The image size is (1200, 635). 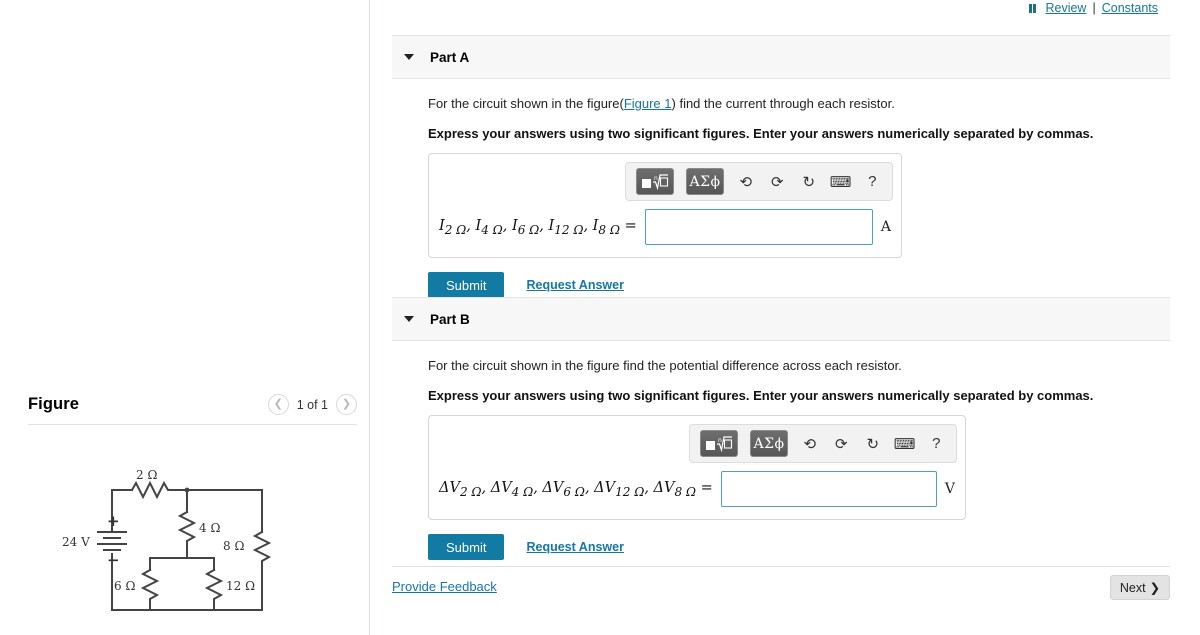 What do you see at coordinates (576, 489) in the screenshot?
I see `part-b-answer-label: ΔV2 Ω, ΔV4 Ω, ΔV6 Ω, ΔV12 Ω, ΔV8 Ω =` at bounding box center [576, 489].